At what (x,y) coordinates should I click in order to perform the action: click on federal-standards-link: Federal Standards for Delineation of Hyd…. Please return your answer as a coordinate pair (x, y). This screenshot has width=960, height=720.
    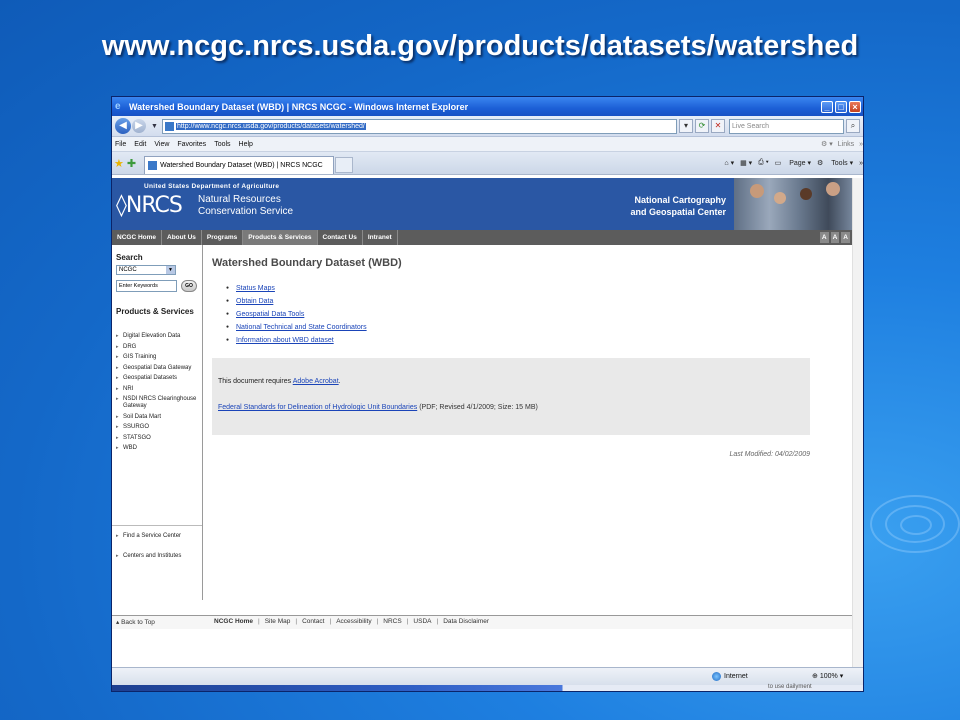
    Looking at the image, I should click on (317, 407).